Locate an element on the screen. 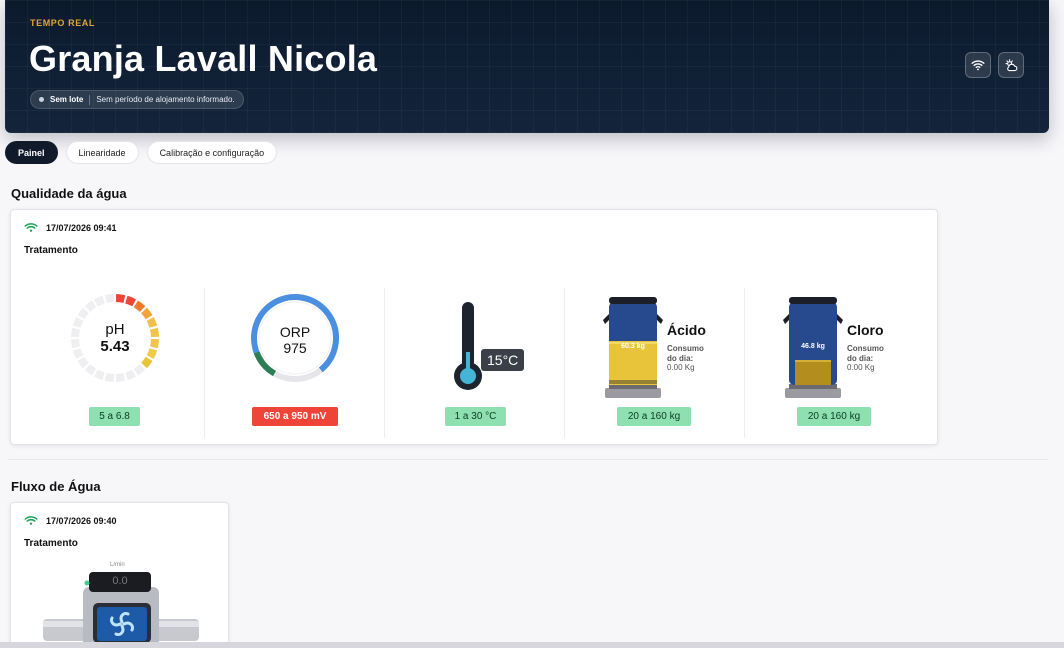 The width and height of the screenshot is (1064, 648). chlorine-consumption-label: Consumo do dia: is located at coordinates (865, 353).